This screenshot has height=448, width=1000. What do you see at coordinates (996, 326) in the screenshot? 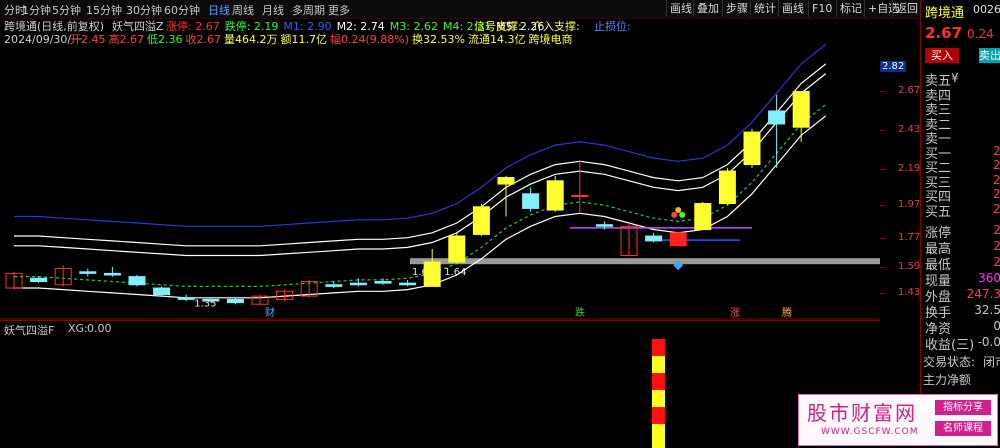
I see `stat-value-6: 0` at bounding box center [996, 326].